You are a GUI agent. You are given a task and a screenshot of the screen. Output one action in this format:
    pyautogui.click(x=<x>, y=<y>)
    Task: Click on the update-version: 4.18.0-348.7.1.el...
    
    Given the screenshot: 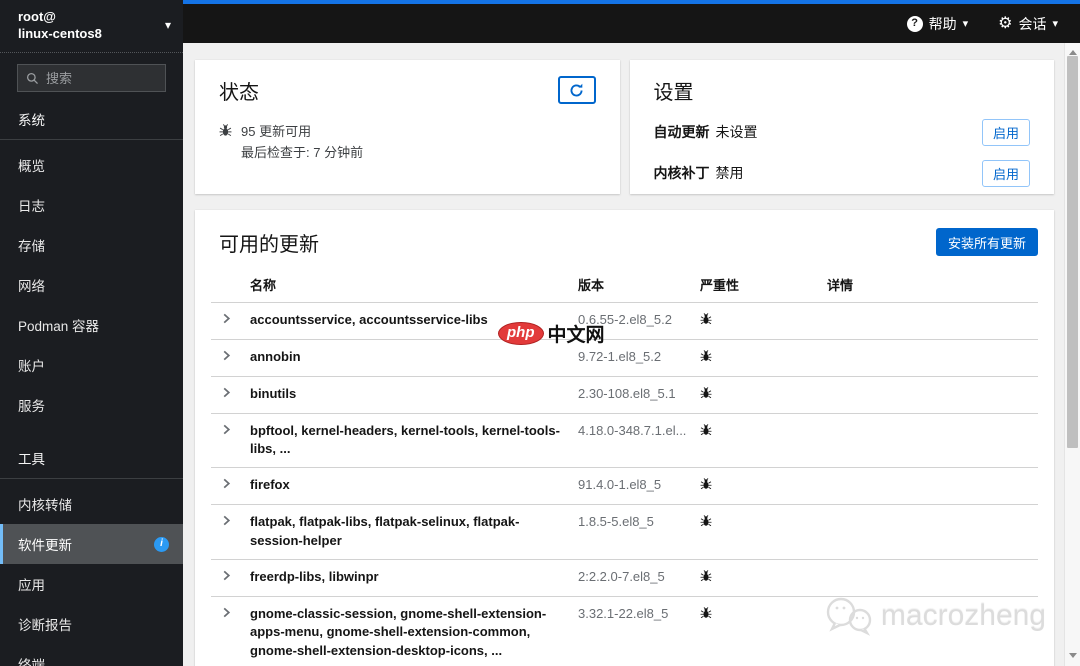 What is the action you would take?
    pyautogui.click(x=632, y=430)
    